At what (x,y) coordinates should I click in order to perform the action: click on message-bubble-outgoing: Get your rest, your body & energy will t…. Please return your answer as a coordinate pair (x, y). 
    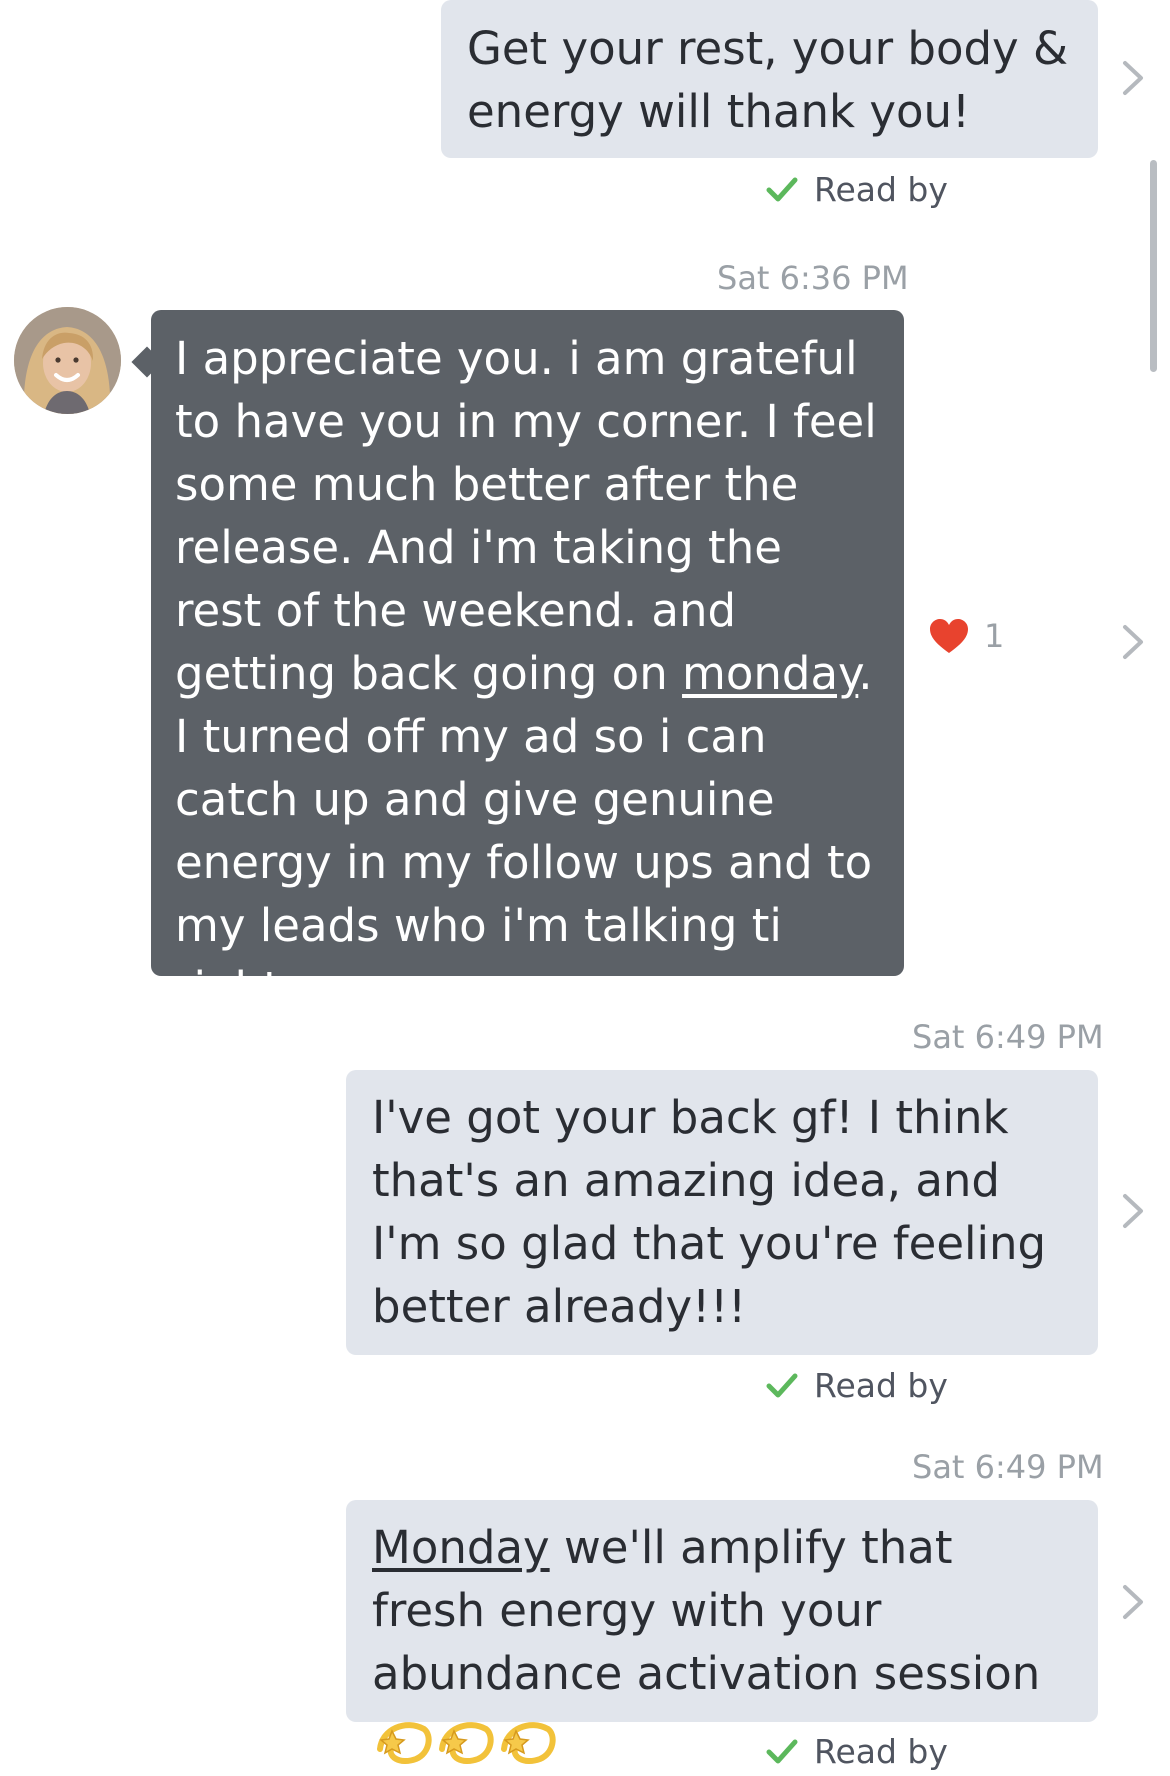
    Looking at the image, I should click on (769, 79).